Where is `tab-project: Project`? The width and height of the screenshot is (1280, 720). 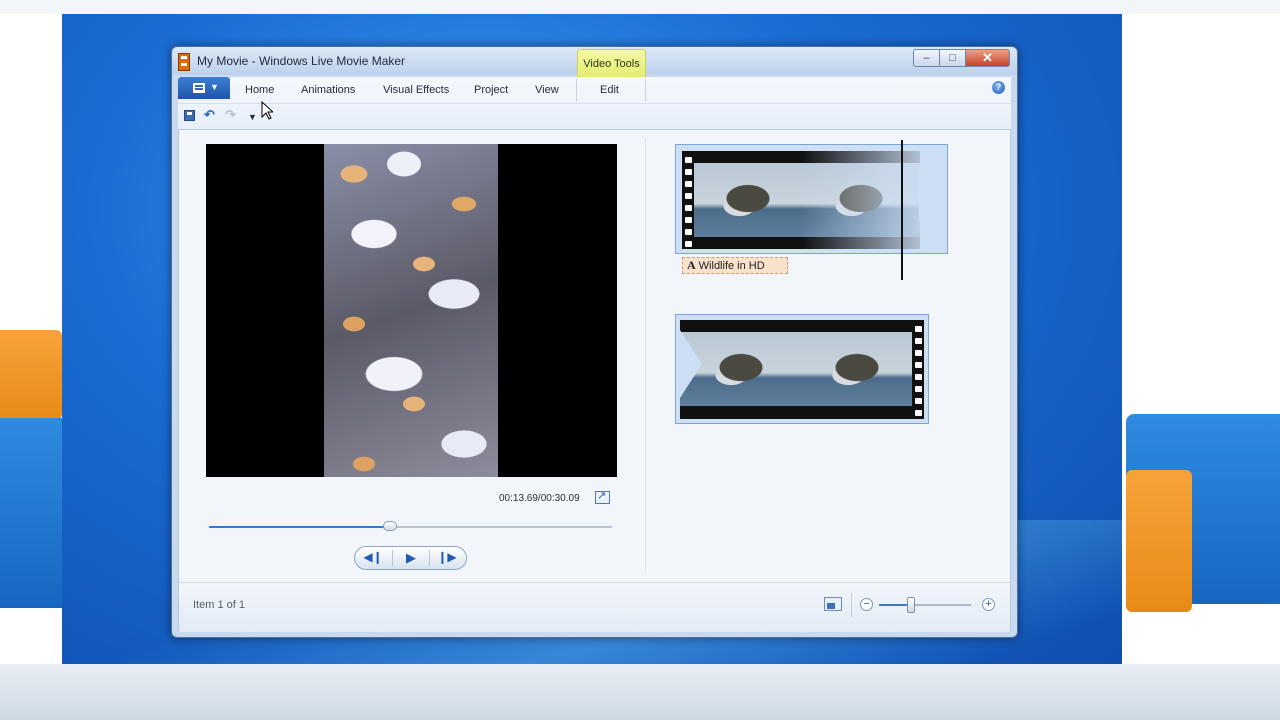
tab-project: Project is located at coordinates (491, 90).